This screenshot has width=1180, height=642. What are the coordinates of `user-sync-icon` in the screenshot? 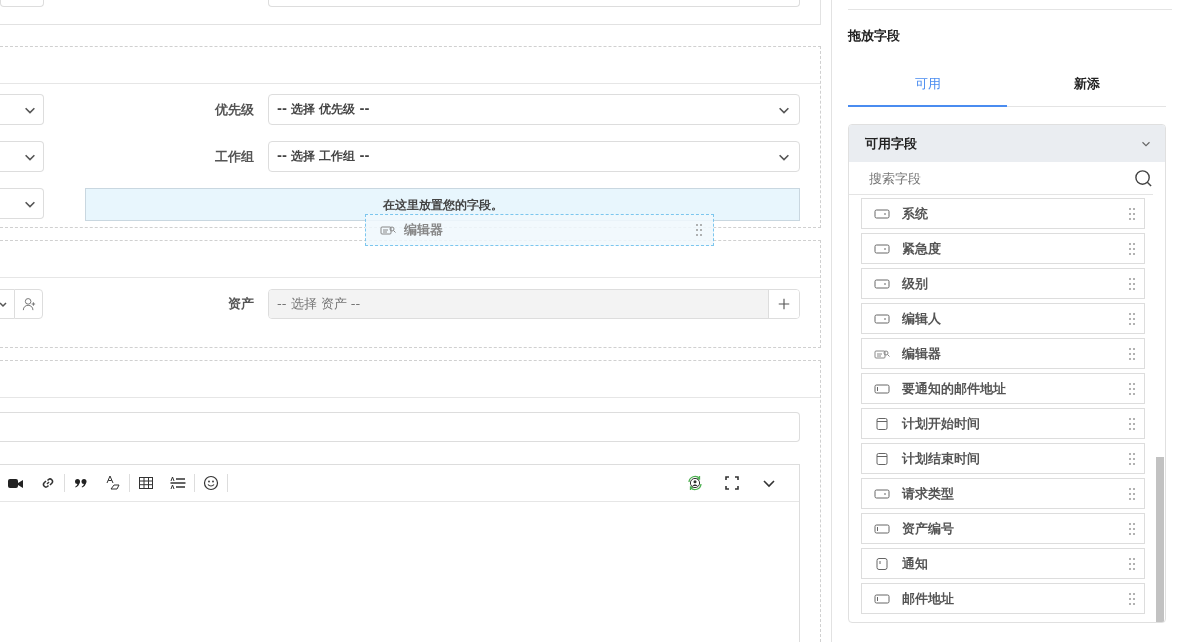 It's located at (694, 483).